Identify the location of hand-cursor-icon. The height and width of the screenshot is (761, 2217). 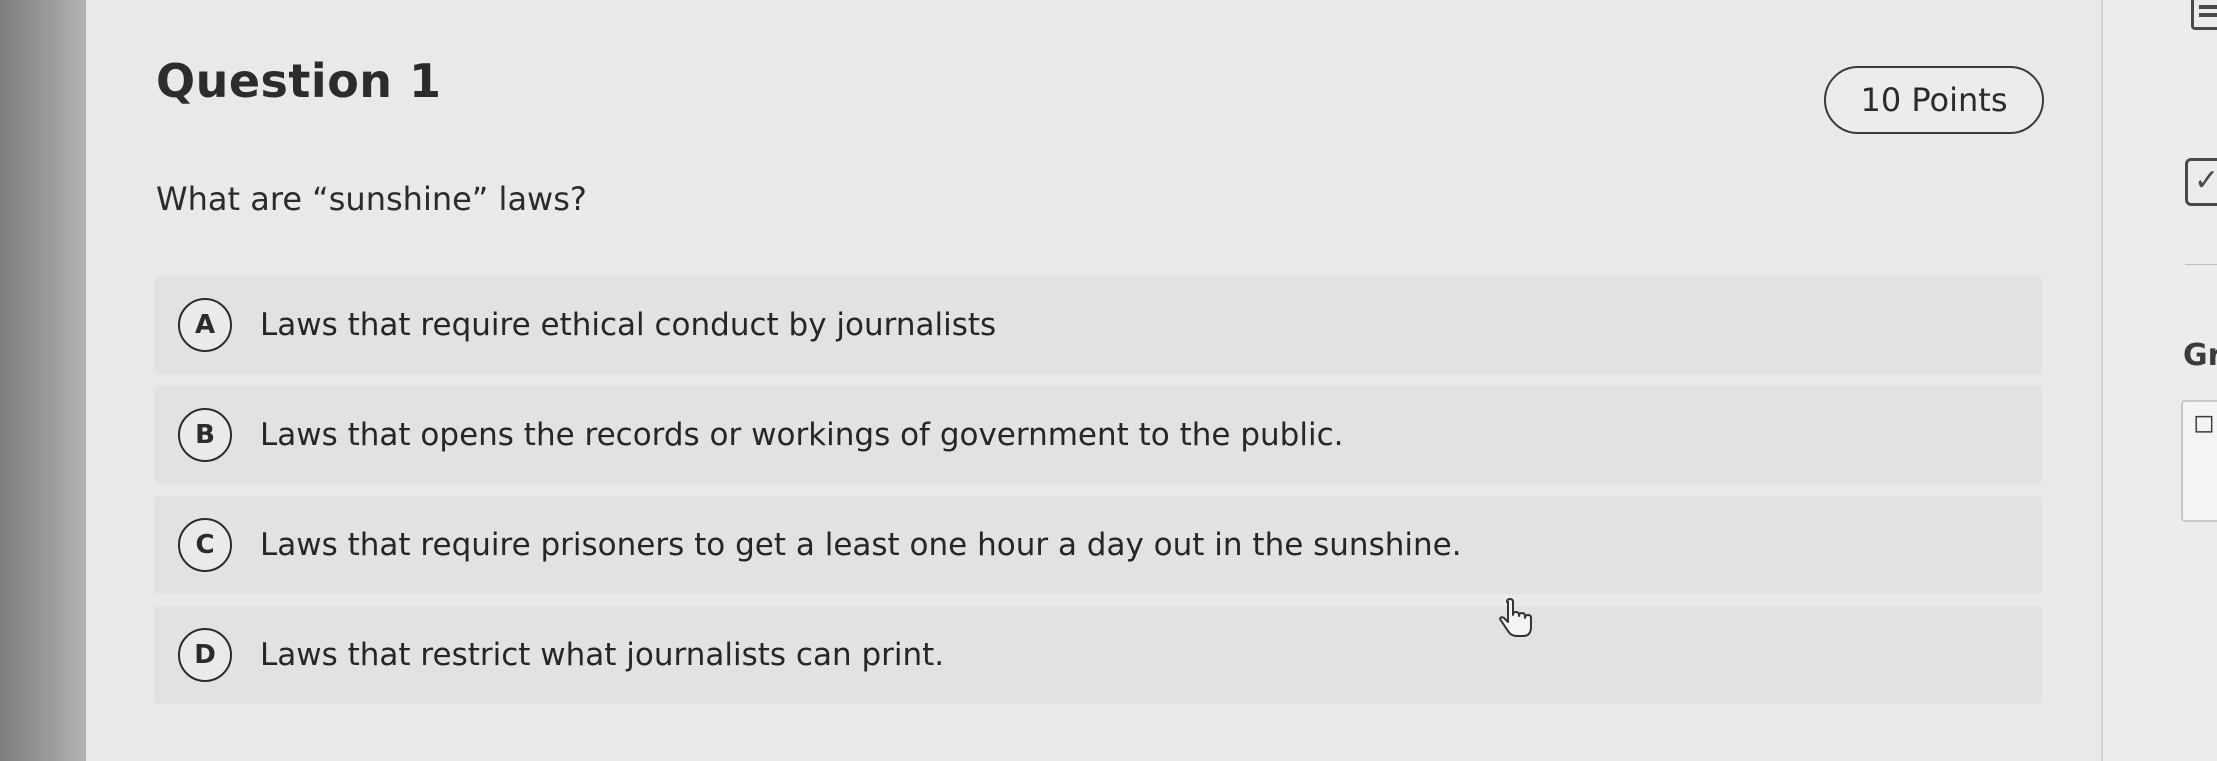
(1515, 617).